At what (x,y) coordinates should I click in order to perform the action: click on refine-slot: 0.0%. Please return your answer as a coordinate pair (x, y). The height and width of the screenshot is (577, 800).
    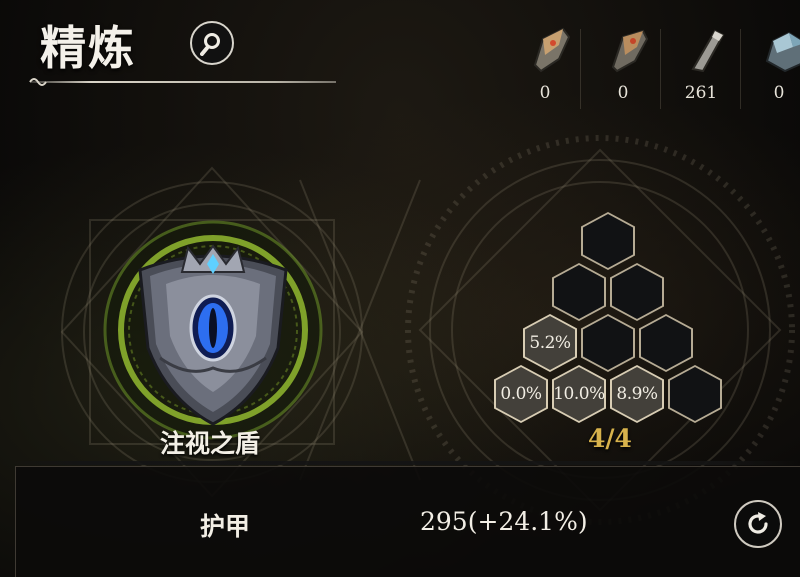
    Looking at the image, I should click on (521, 394).